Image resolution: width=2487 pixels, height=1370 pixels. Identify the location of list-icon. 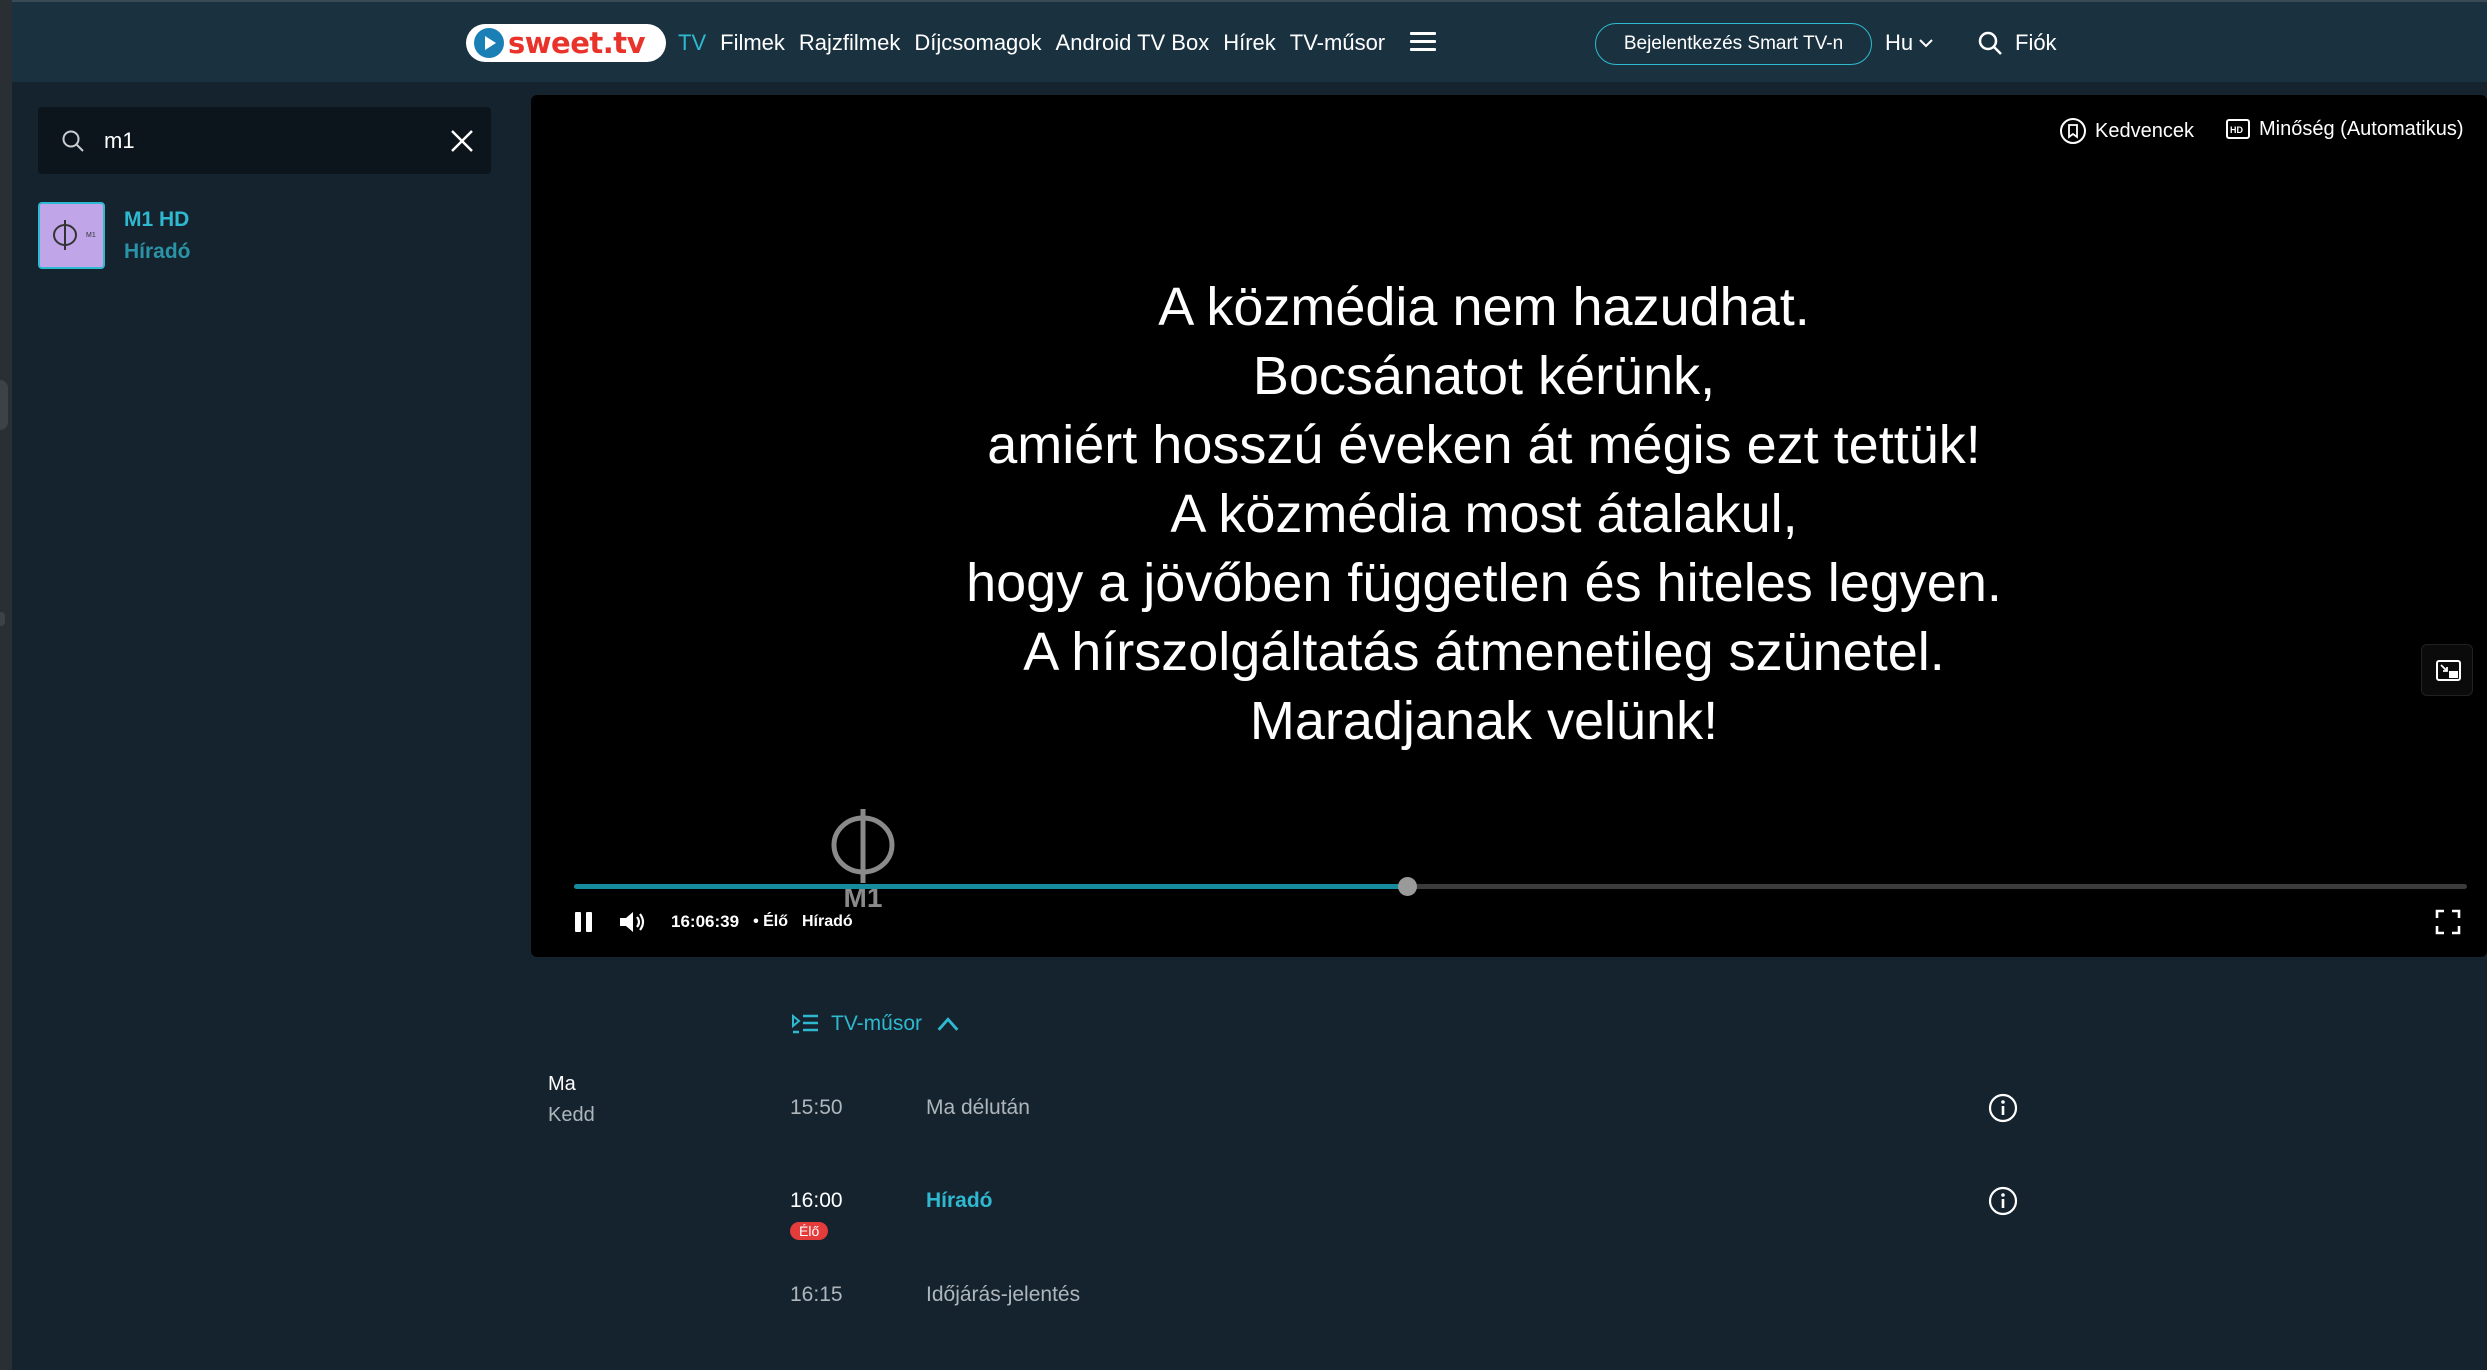
(805, 1023).